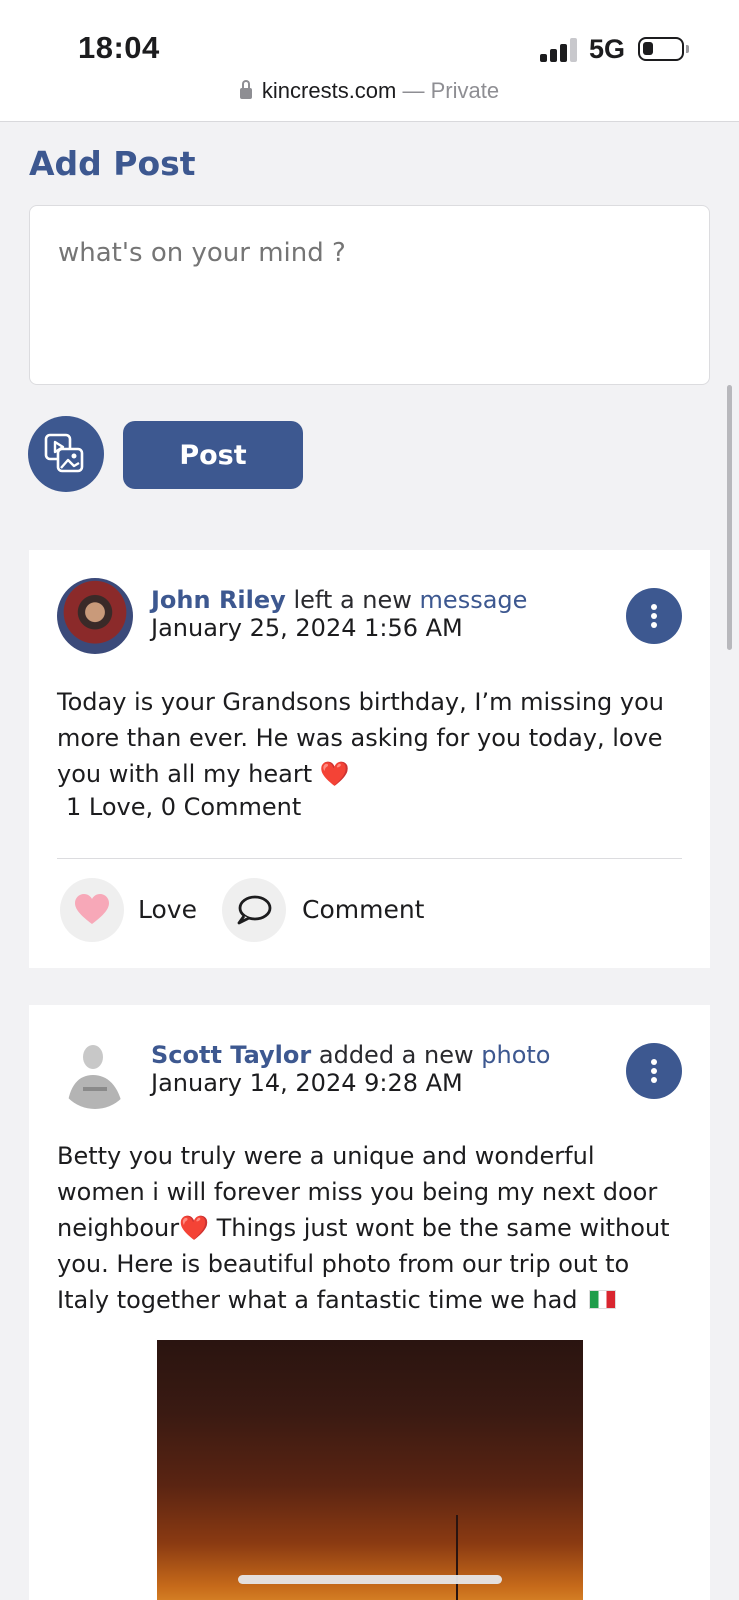  I want to click on add-media-button, so click(66, 454).